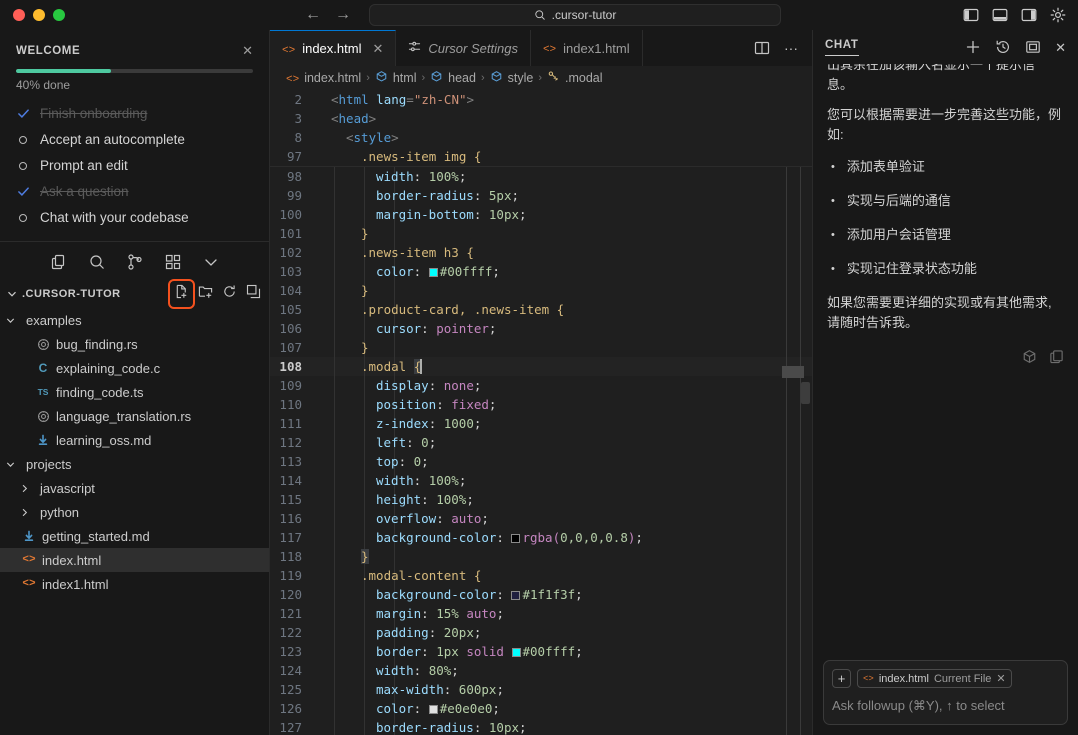 The height and width of the screenshot is (735, 1078). I want to click on breadcrumb-item: head, so click(453, 78).